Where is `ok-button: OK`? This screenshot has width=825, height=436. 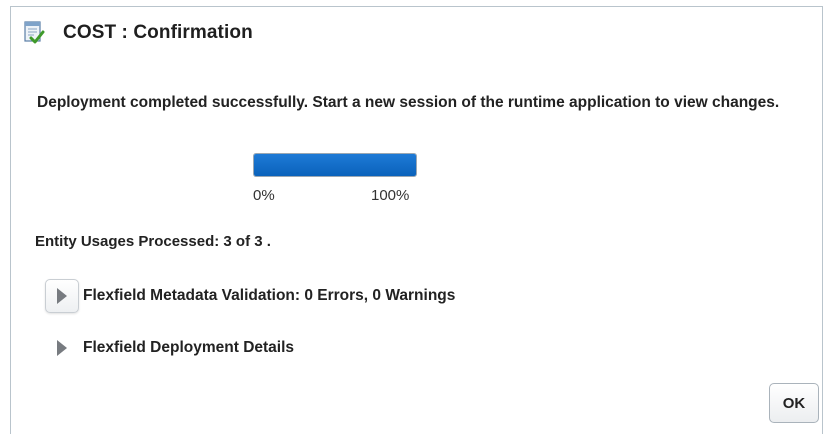 ok-button: OK is located at coordinates (794, 403).